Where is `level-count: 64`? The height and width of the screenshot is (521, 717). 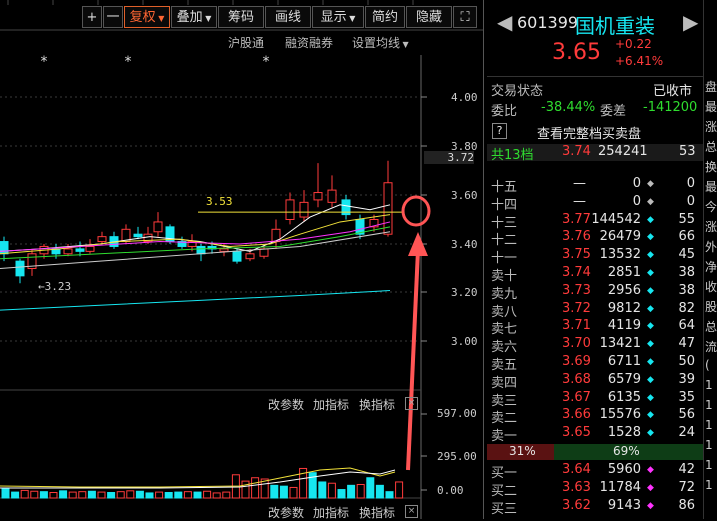 level-count: 64 is located at coordinates (686, 326).